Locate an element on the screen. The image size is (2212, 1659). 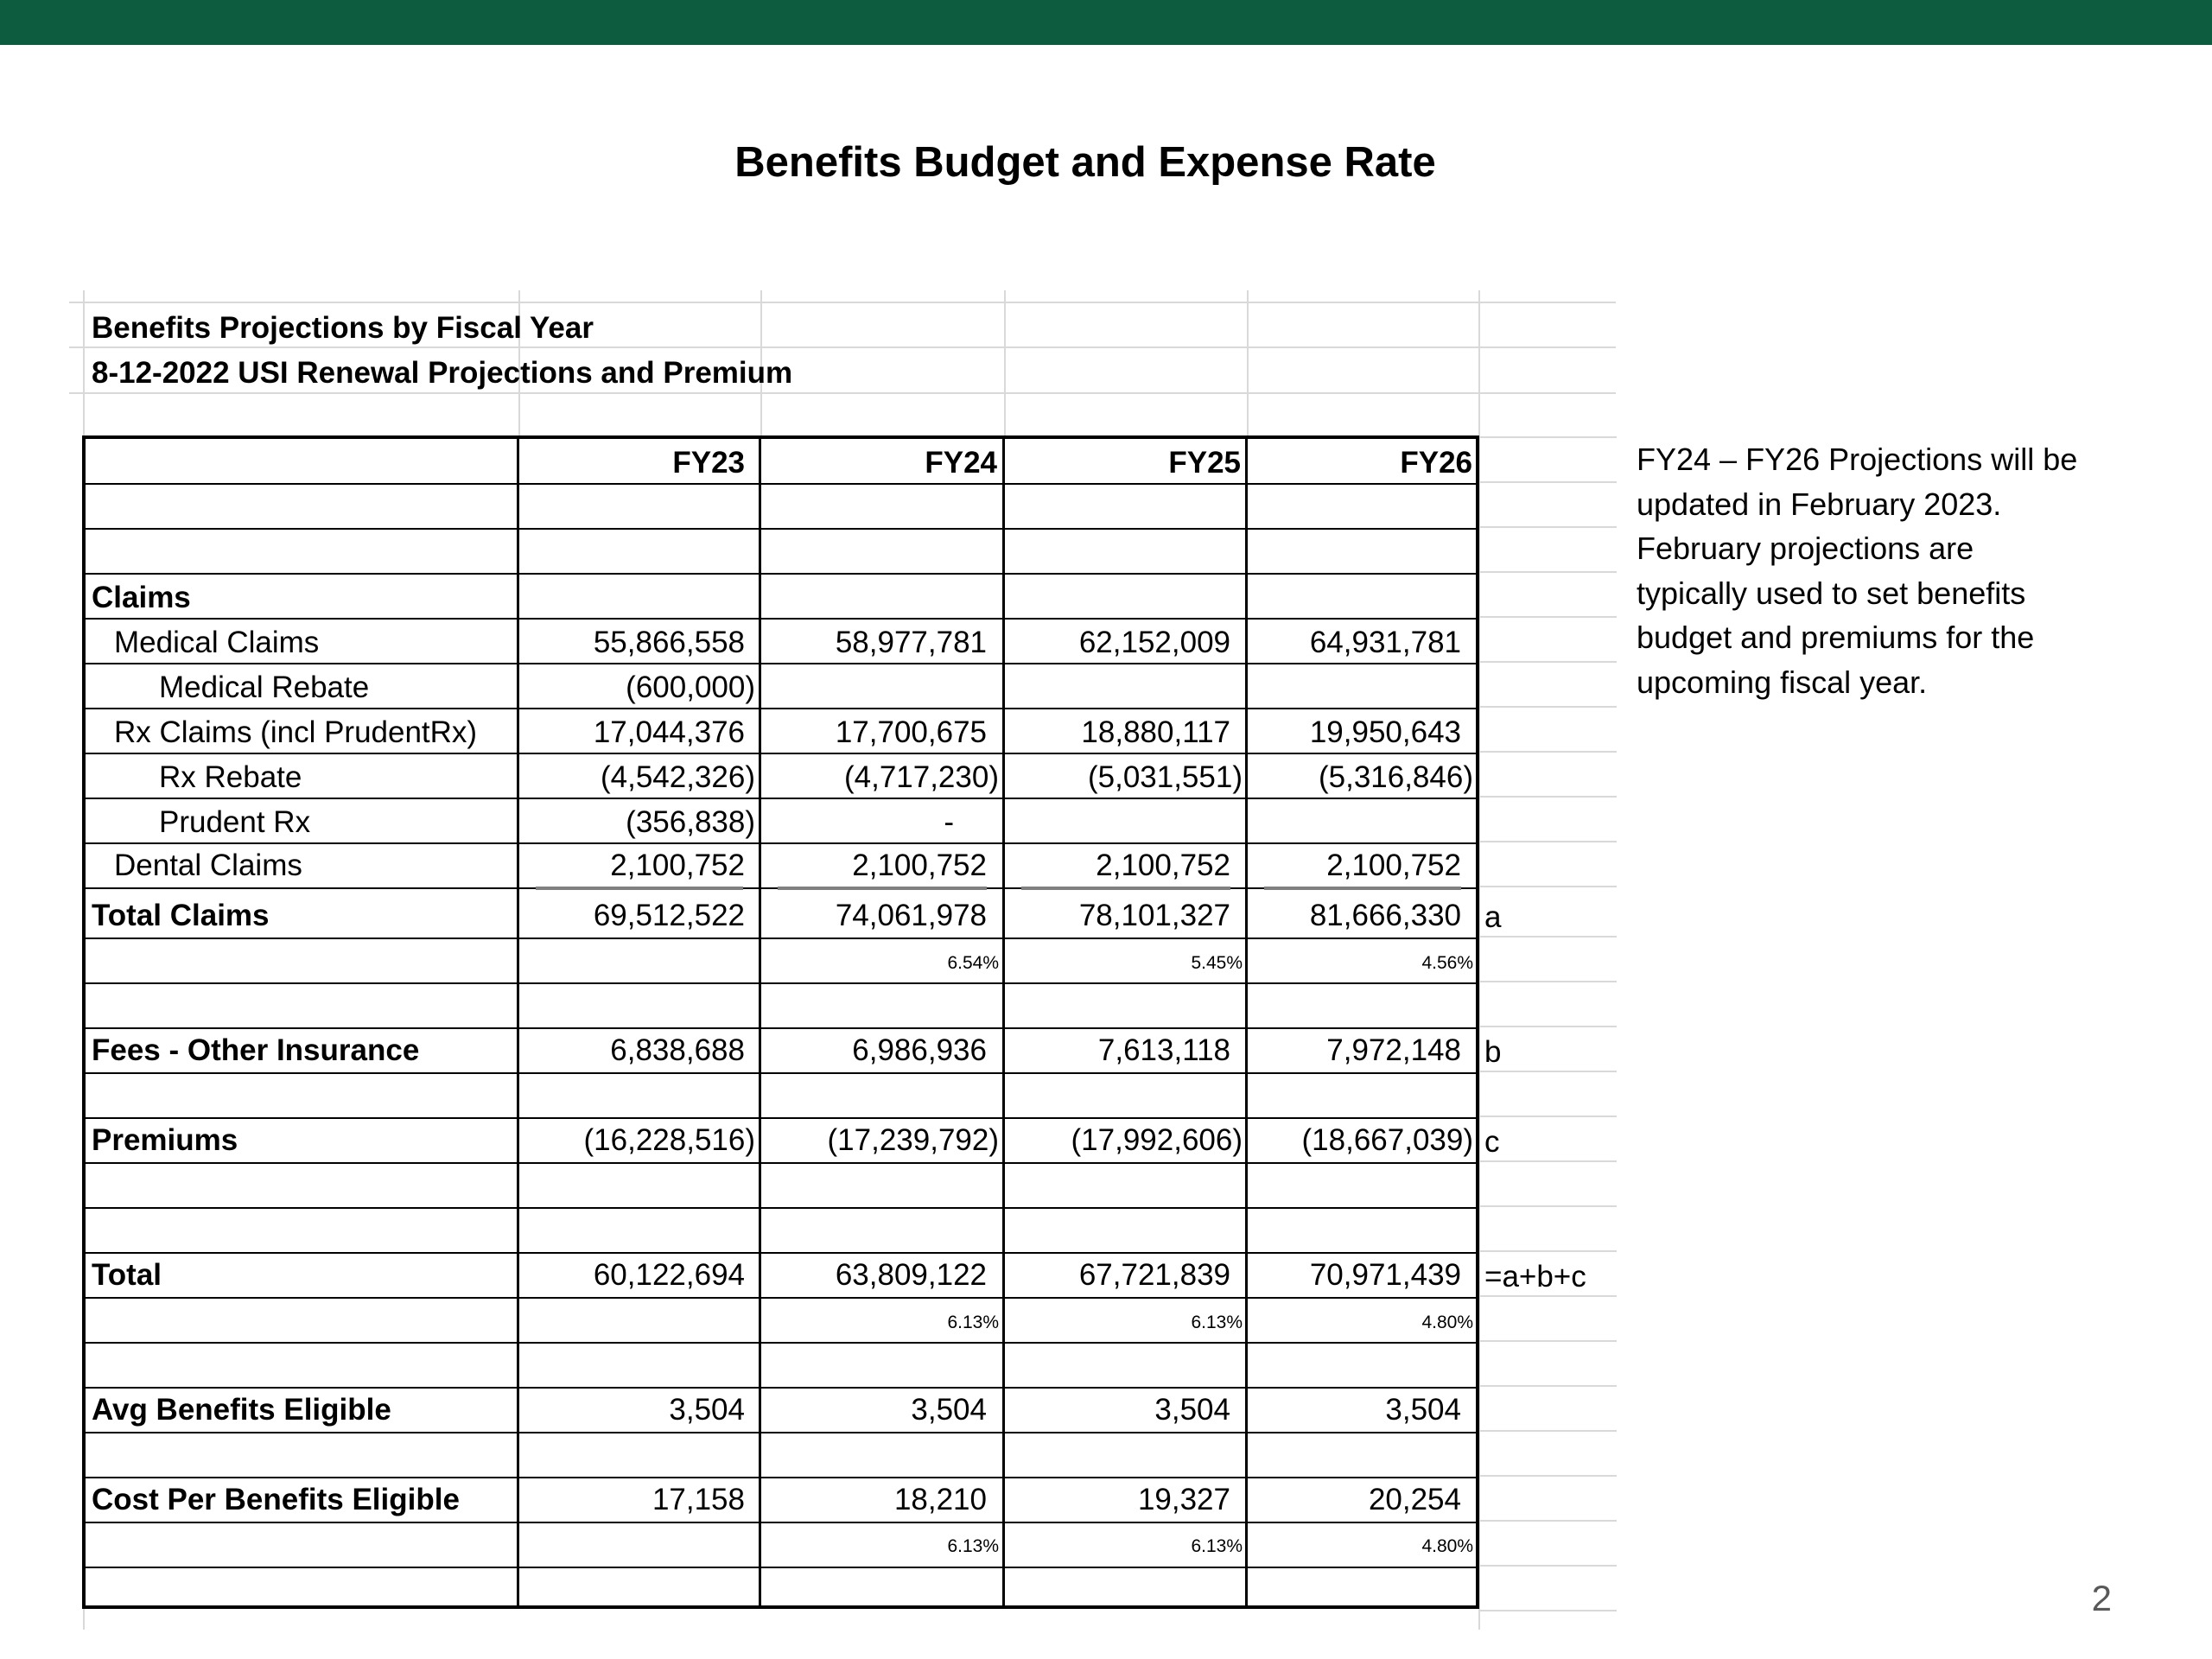
cell-value: 69,512,522 is located at coordinates (669, 915).